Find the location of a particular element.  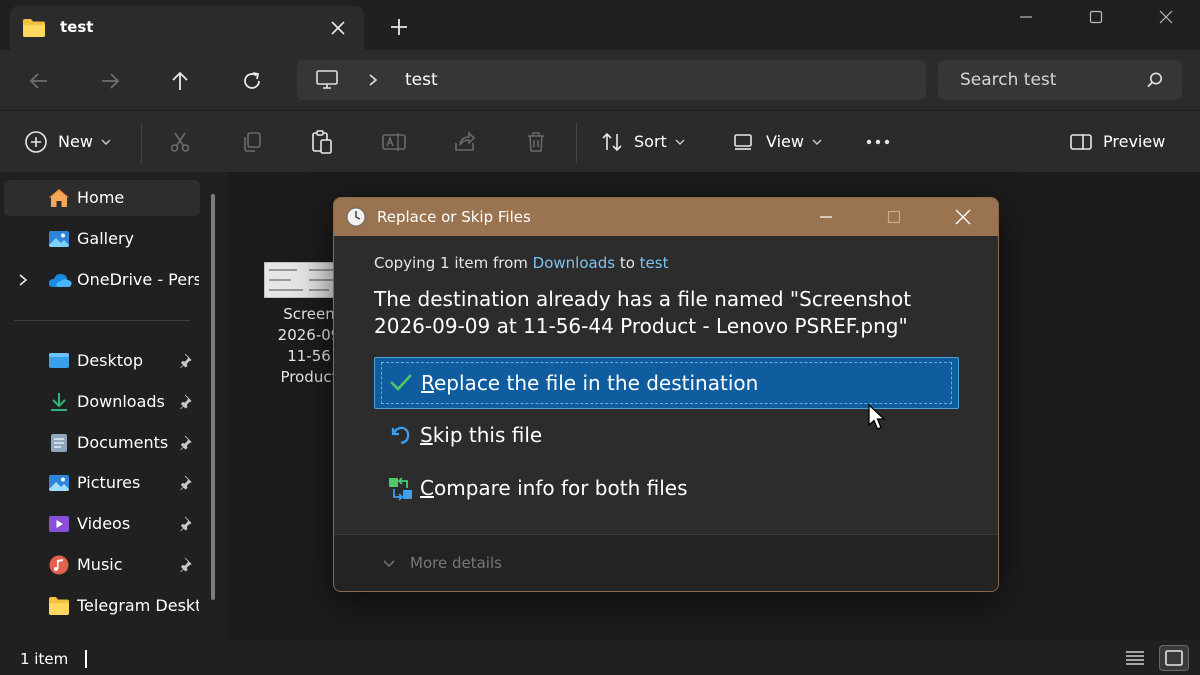

search-input: Search test is located at coordinates (1060, 80).